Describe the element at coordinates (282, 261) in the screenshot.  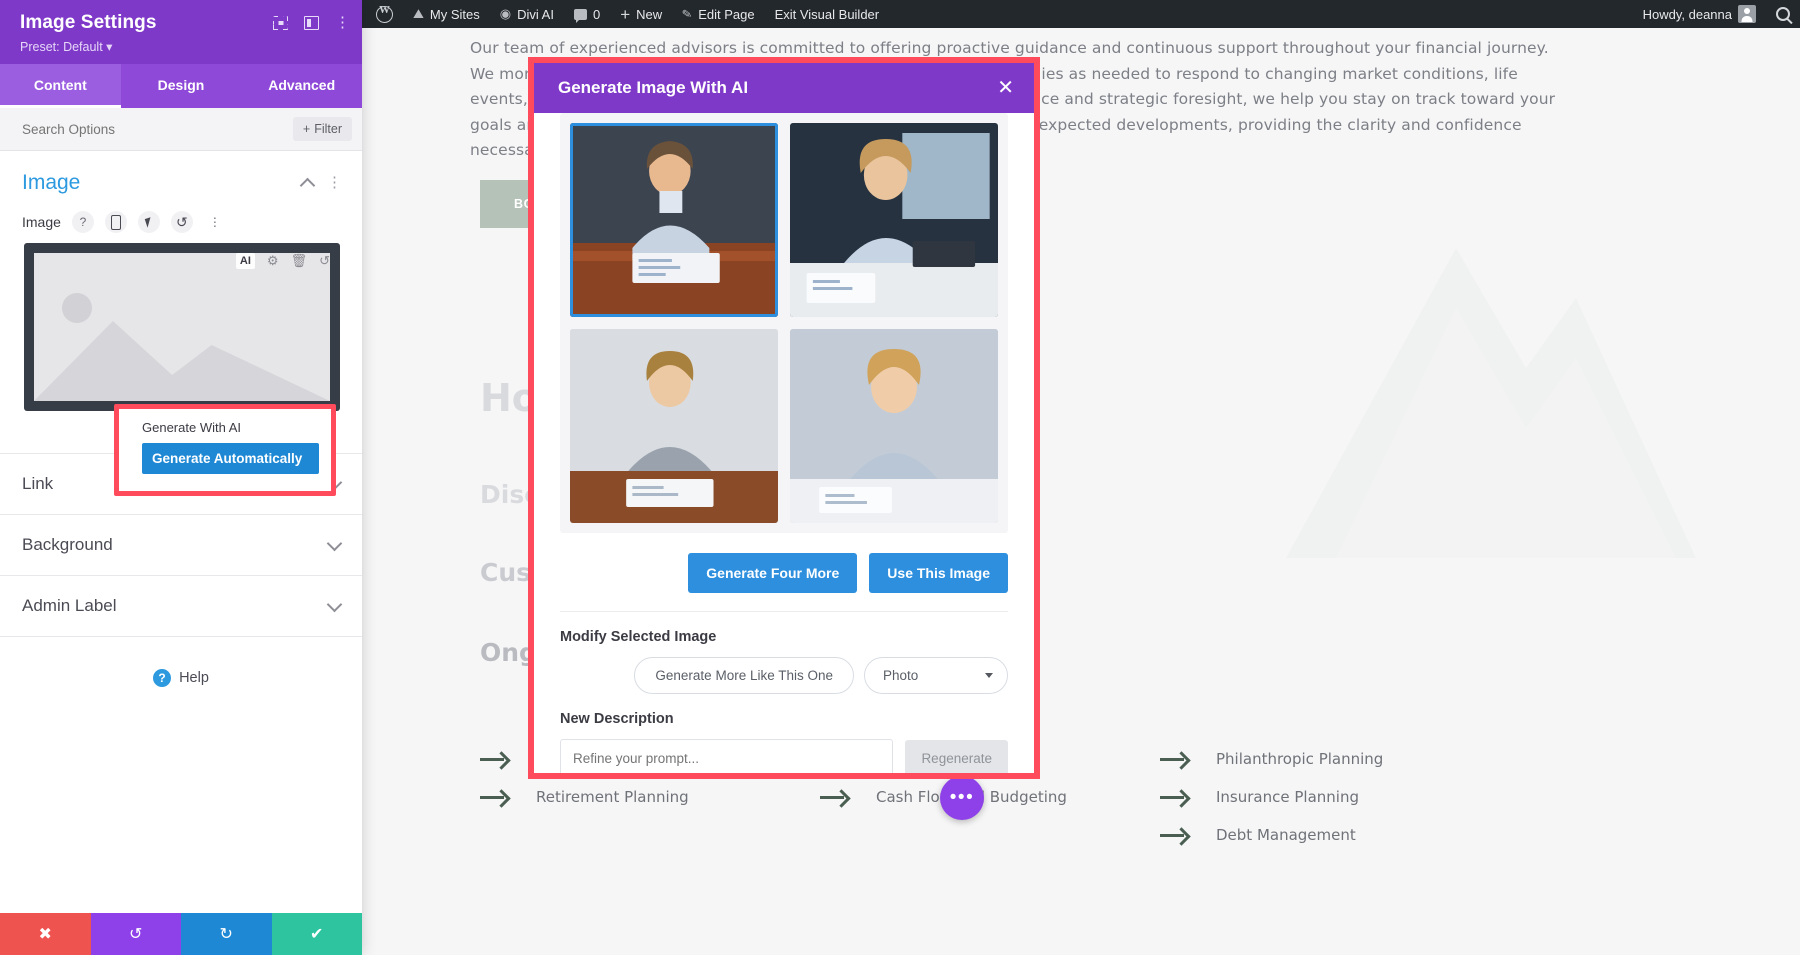
I see `image-hover-toolbar: AI ⚙ 🗑 ↺` at that location.